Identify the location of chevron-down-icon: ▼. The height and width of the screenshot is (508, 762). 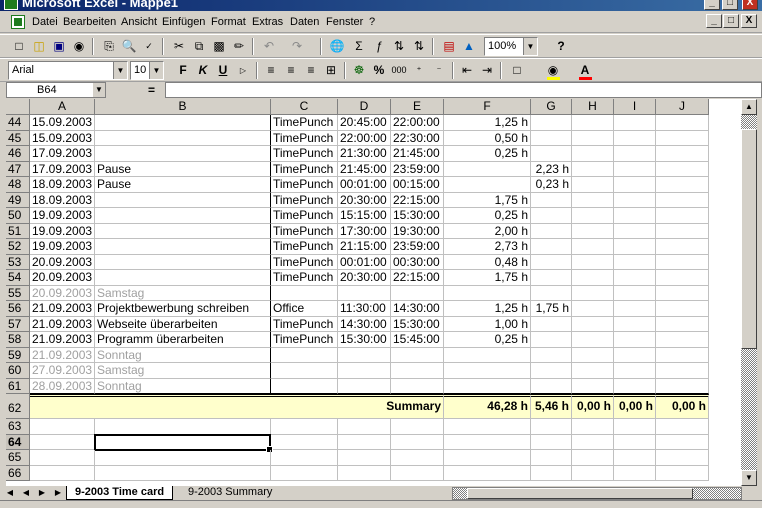
(530, 46).